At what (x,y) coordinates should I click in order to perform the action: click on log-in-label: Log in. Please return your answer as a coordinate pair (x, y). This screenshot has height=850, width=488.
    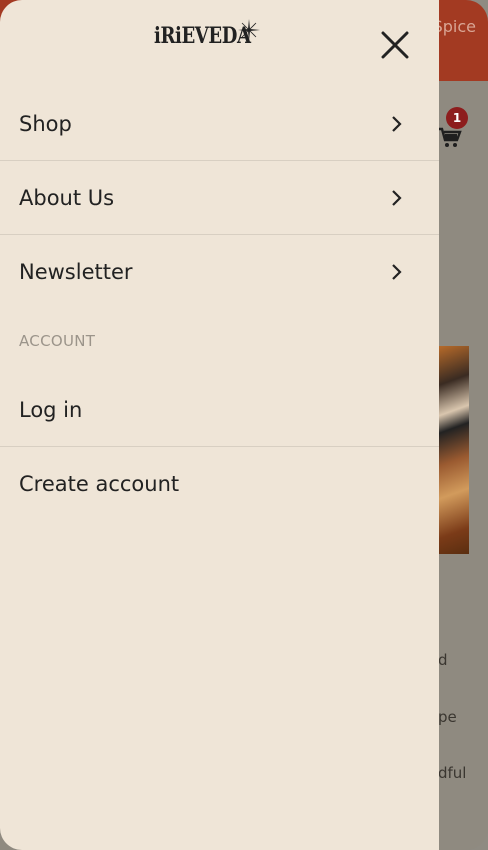
    Looking at the image, I should click on (51, 409).